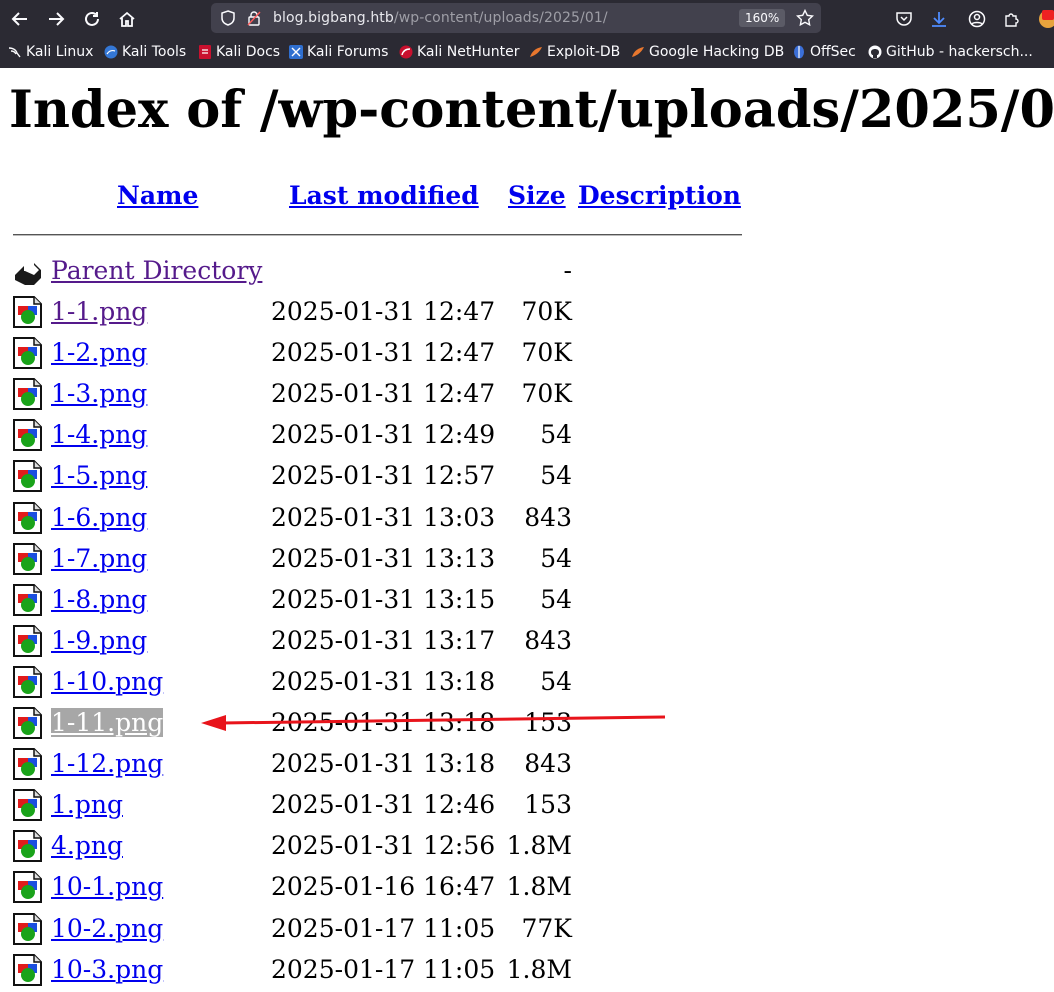  What do you see at coordinates (383, 640) in the screenshot?
I see `file-modified: 2025-01-31 13:17` at bounding box center [383, 640].